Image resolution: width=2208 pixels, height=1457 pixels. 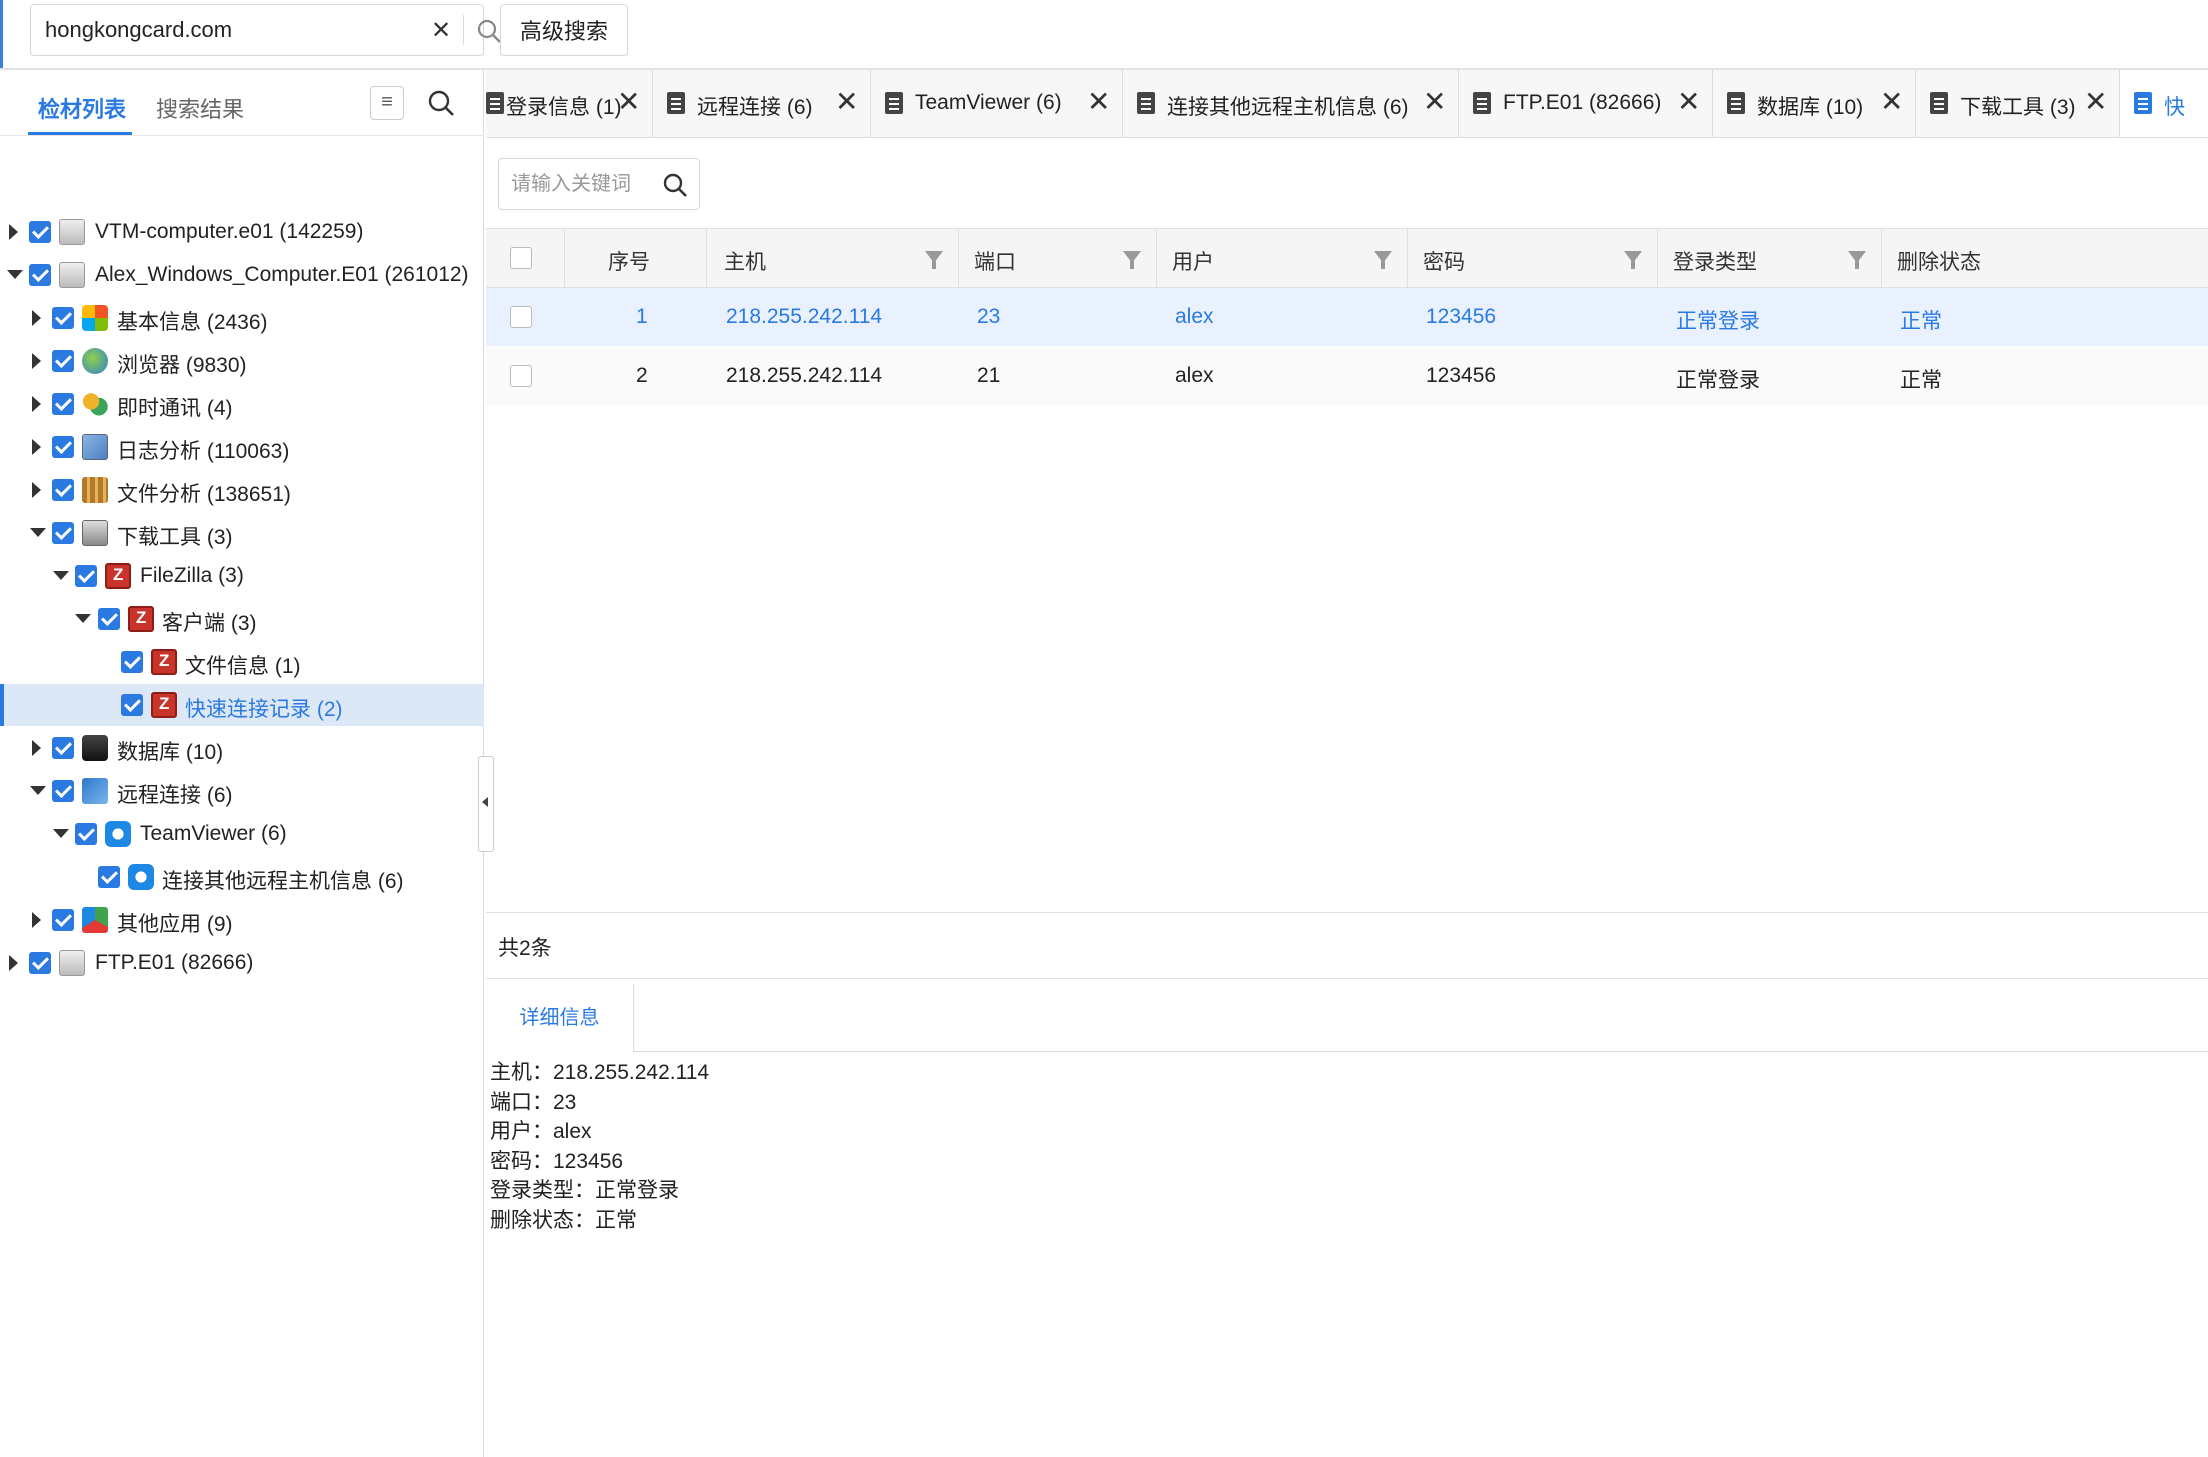 I want to click on column-label: 用户, so click(x=1193, y=262).